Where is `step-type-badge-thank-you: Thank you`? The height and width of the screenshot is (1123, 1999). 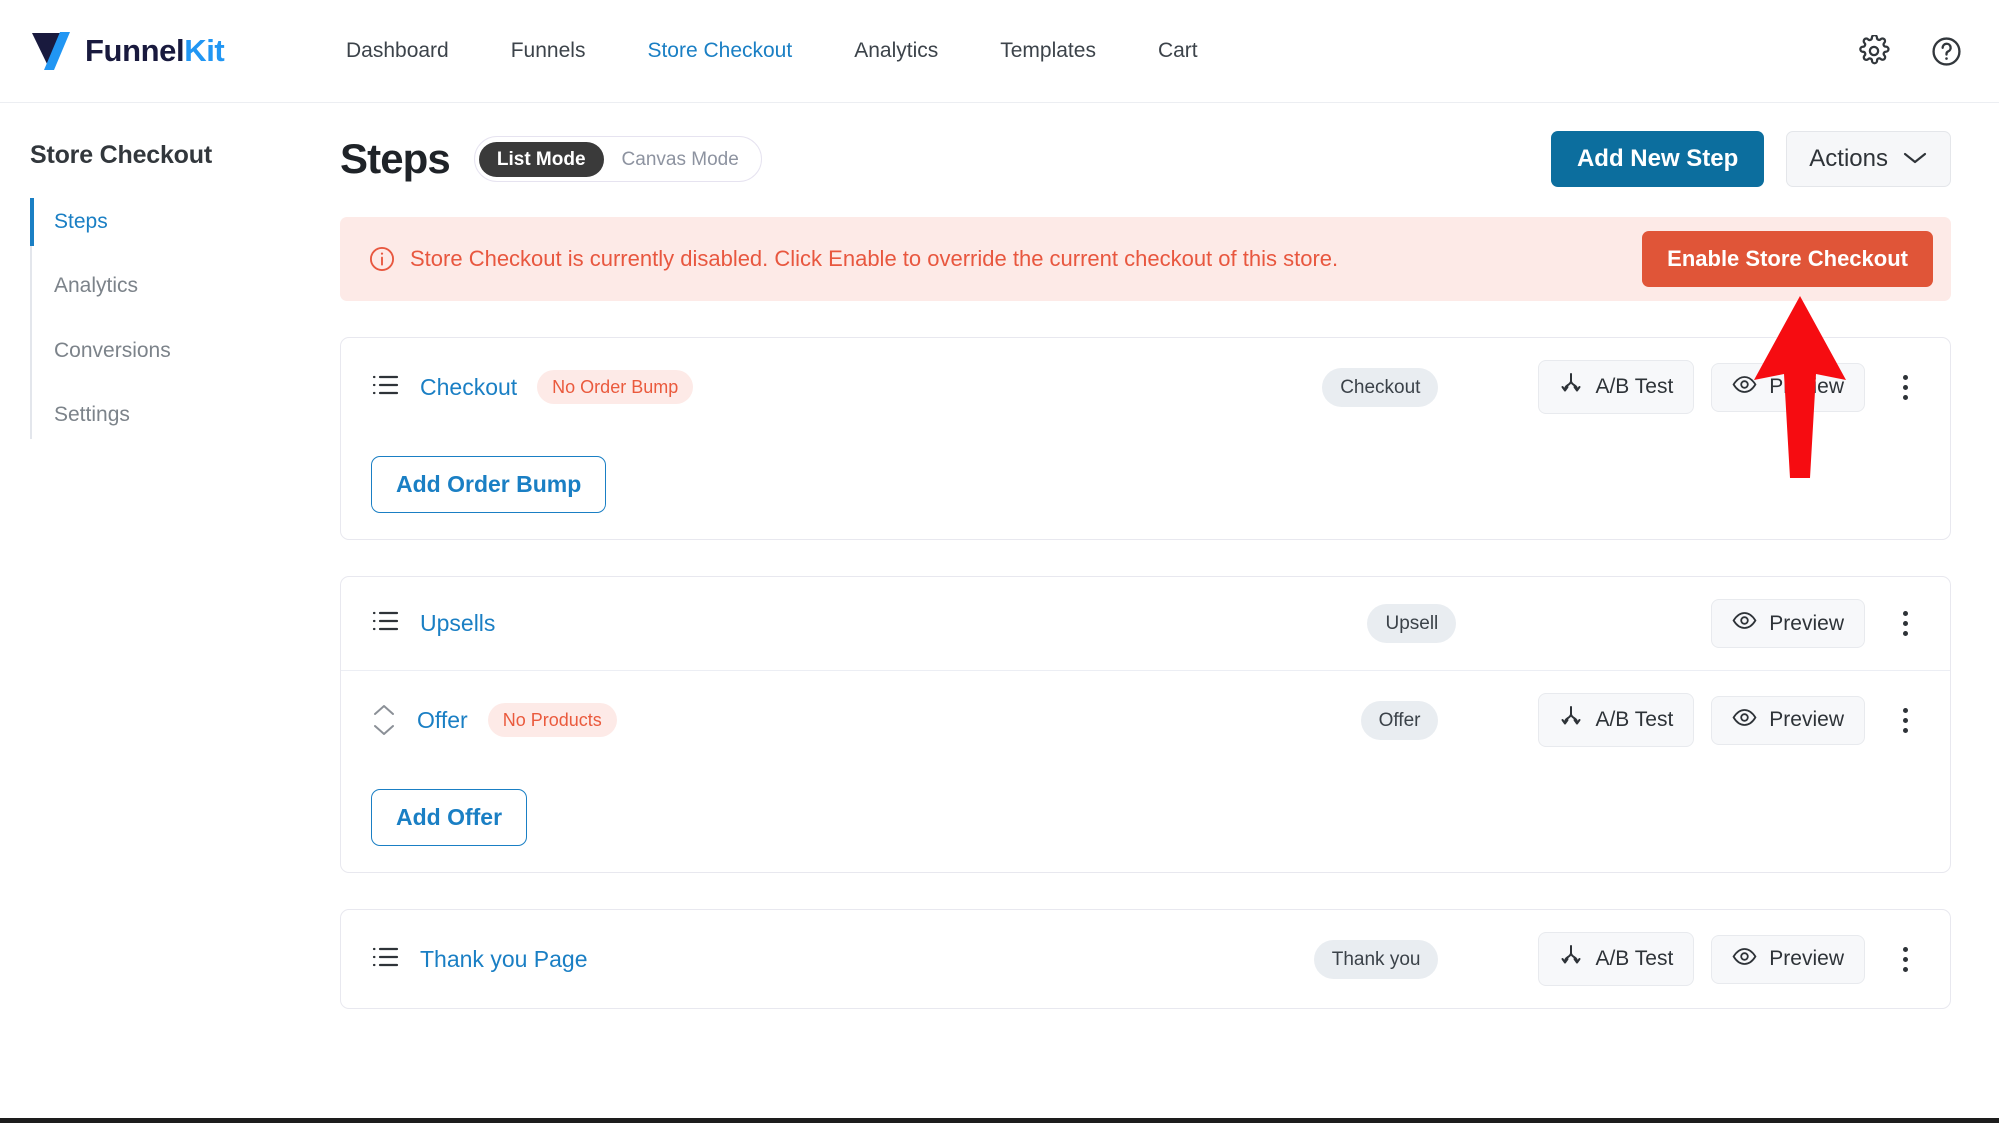
step-type-badge-thank-you: Thank you is located at coordinates (1376, 959).